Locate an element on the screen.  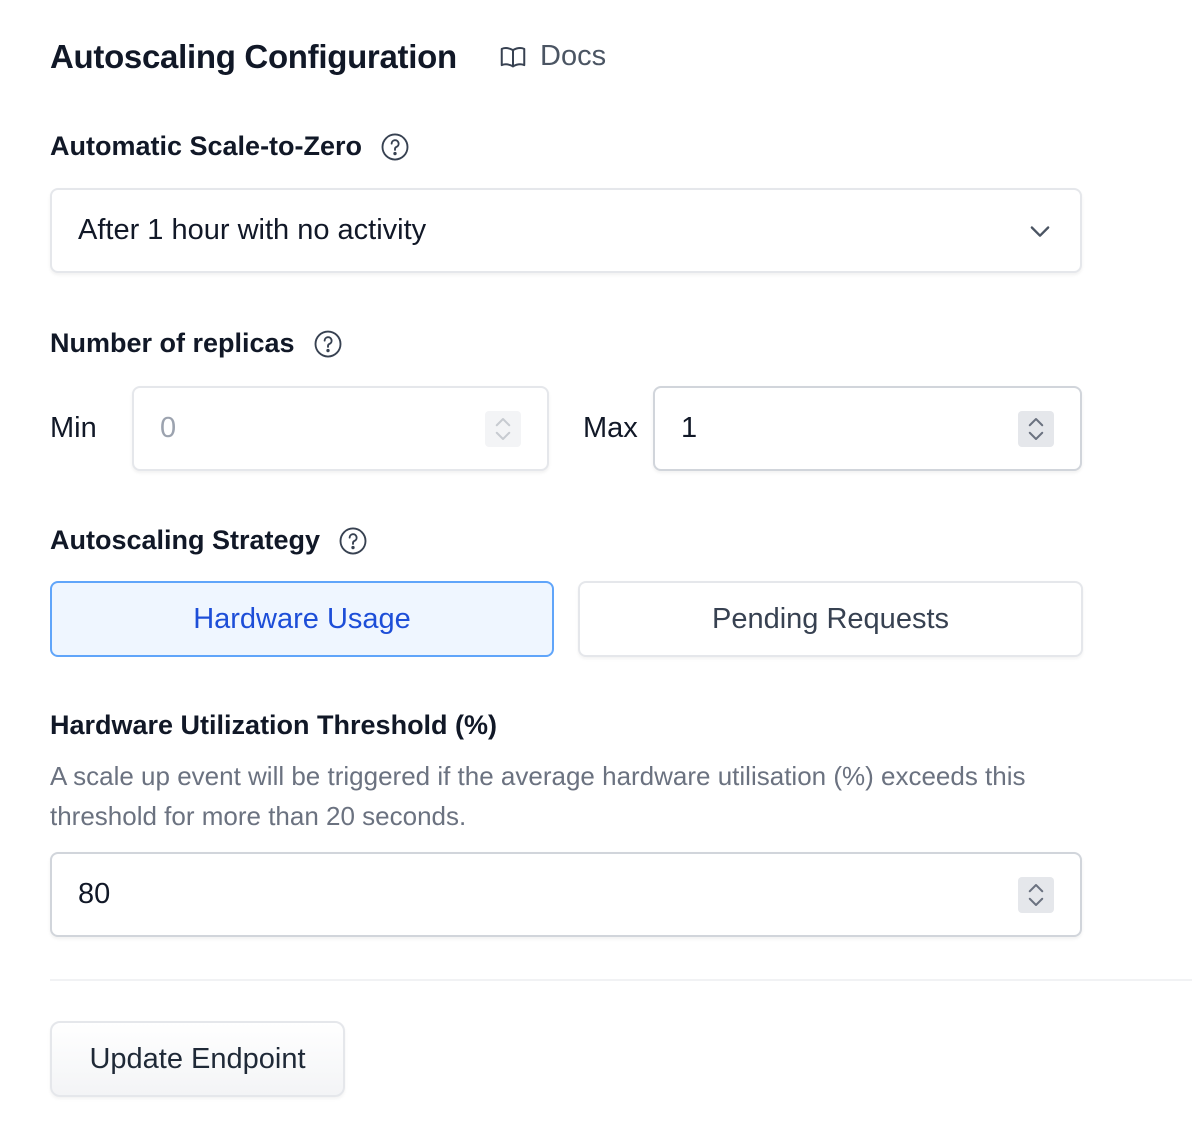
replicas-label-text: Number of replicas is located at coordinates (172, 343).